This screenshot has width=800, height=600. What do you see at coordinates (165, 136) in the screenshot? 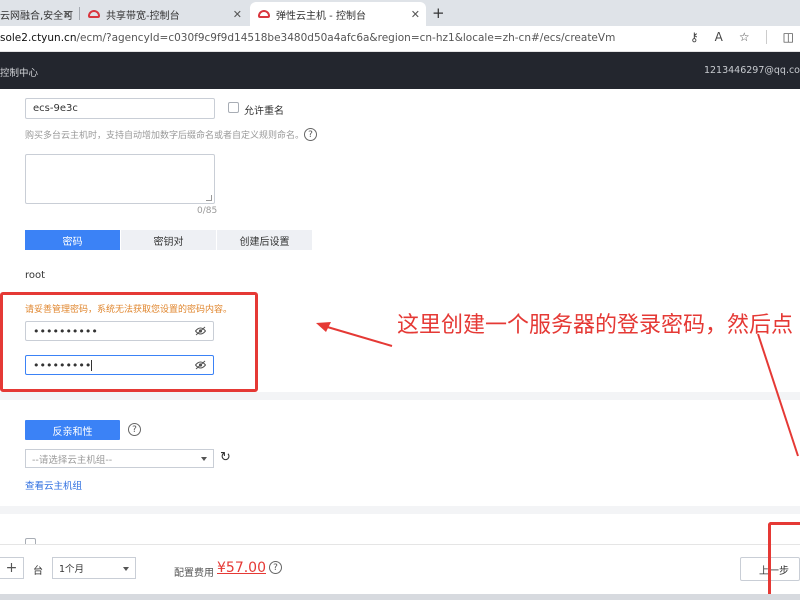
I see `naming-hint: 购买多台云主机时，支持自动增加数字后缀命名或者自定义规则命名。` at bounding box center [165, 136].